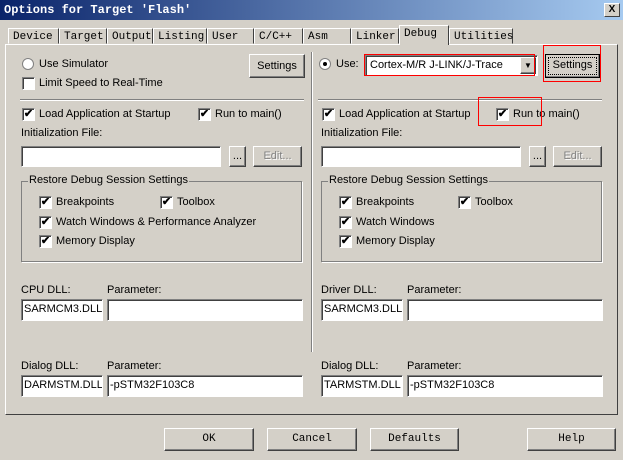 Image resolution: width=623 pixels, height=460 pixels. I want to click on driver-param-input, so click(505, 310).